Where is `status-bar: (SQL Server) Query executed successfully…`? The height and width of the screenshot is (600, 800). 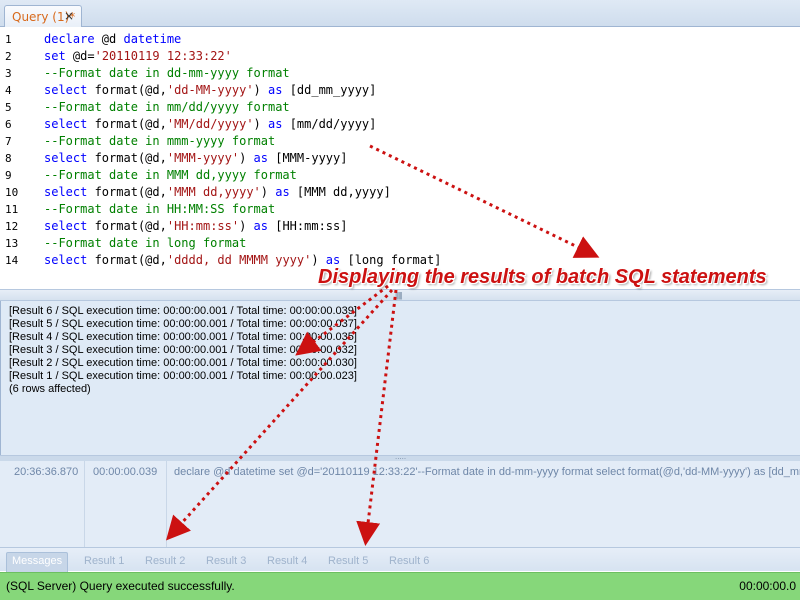
status-bar: (SQL Server) Query executed successfully… is located at coordinates (400, 586).